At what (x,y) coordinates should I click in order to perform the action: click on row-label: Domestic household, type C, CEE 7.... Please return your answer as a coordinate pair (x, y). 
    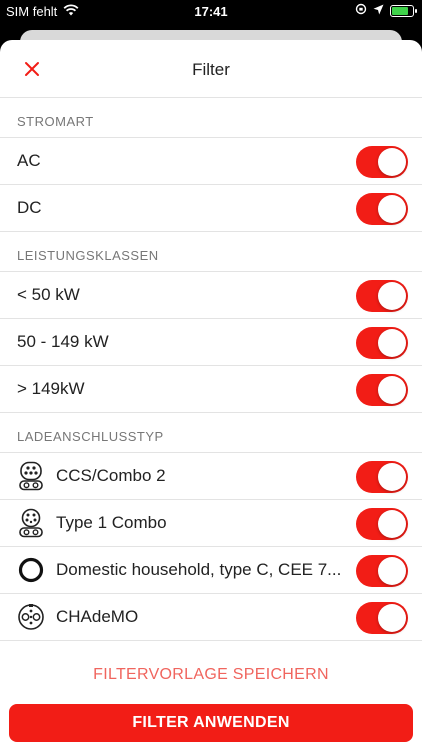
    Looking at the image, I should click on (199, 569).